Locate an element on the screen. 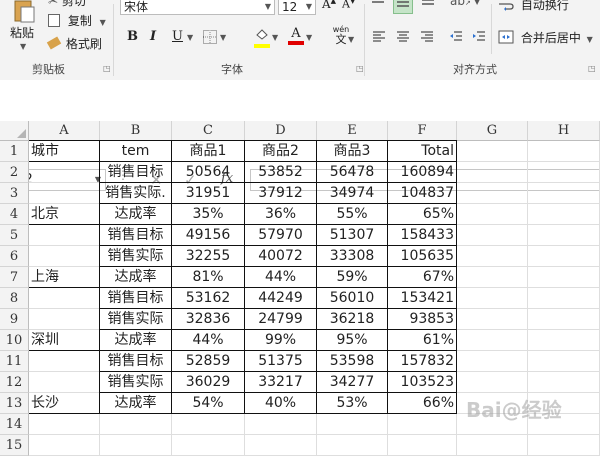 The width and height of the screenshot is (600, 456). header-product-2: 商品2 is located at coordinates (280, 151).